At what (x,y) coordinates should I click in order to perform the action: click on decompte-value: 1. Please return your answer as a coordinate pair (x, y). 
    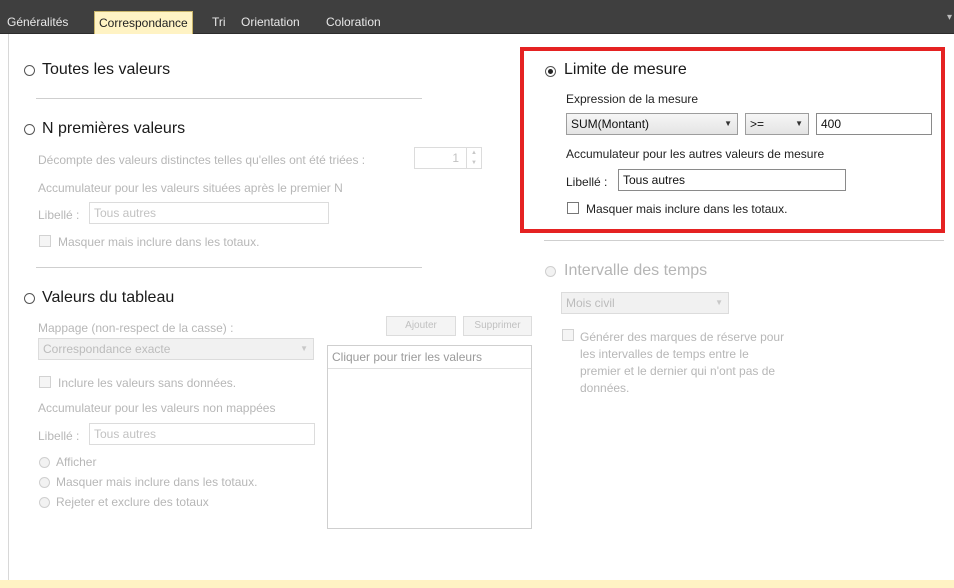
    Looking at the image, I should click on (455, 158).